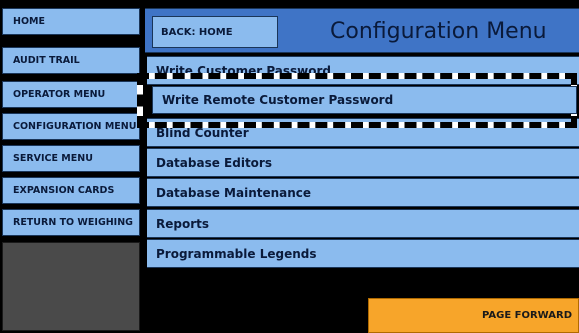  Describe the element at coordinates (53, 158) in the screenshot. I see `nav-service-menu-label: SERVICE MENU` at that location.